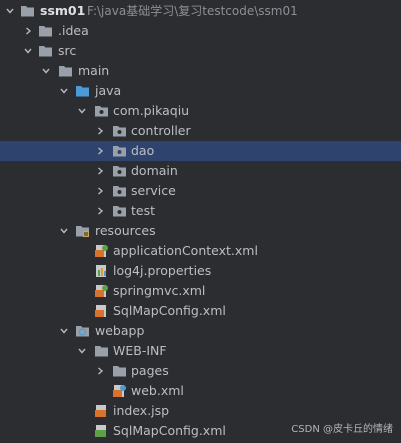  I want to click on tree-label-sqlmapconfig-webapp: SqlMapConfig.xml, so click(169, 430).